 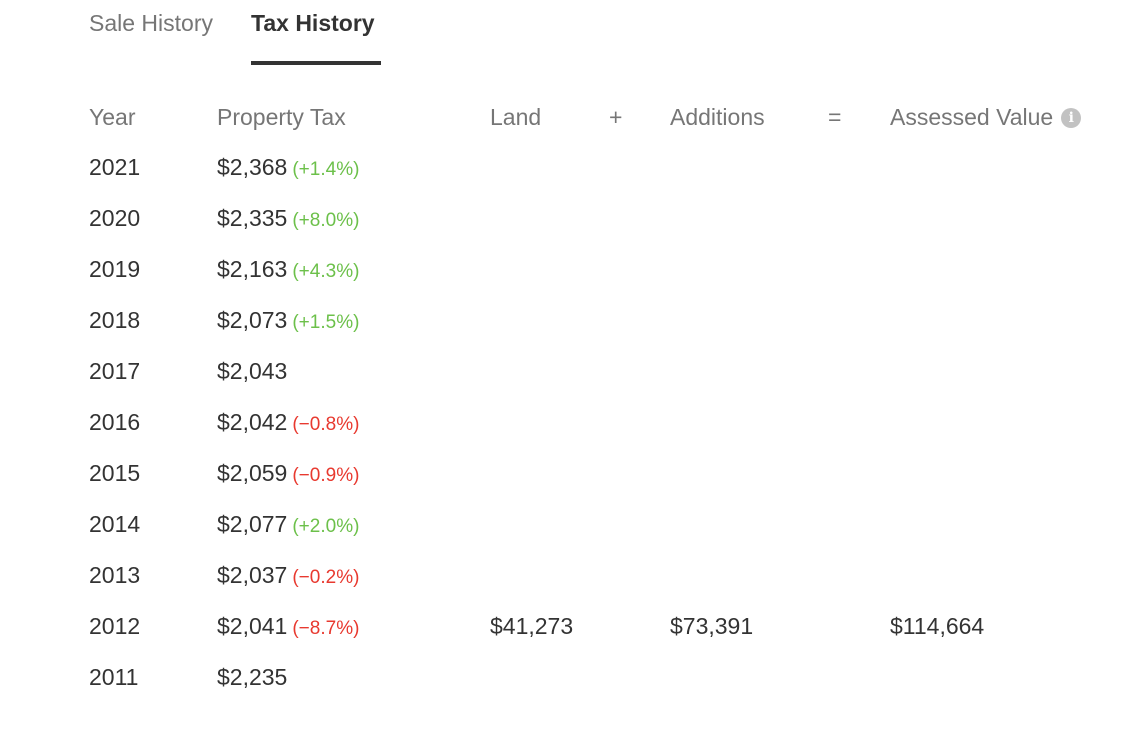 What do you see at coordinates (252, 473) in the screenshot?
I see `tax-amount: $2,059` at bounding box center [252, 473].